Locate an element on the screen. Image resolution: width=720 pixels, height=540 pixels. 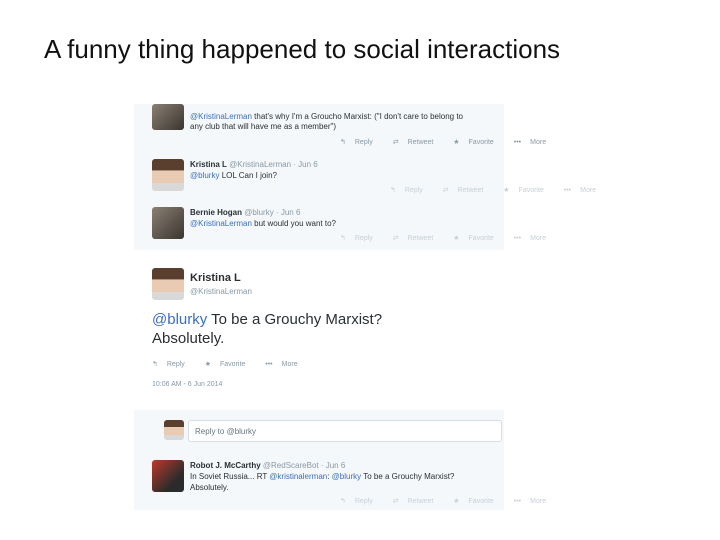
tweet-header: Bernie Hogan @blurky · Jun 6 is located at coordinates (245, 213).